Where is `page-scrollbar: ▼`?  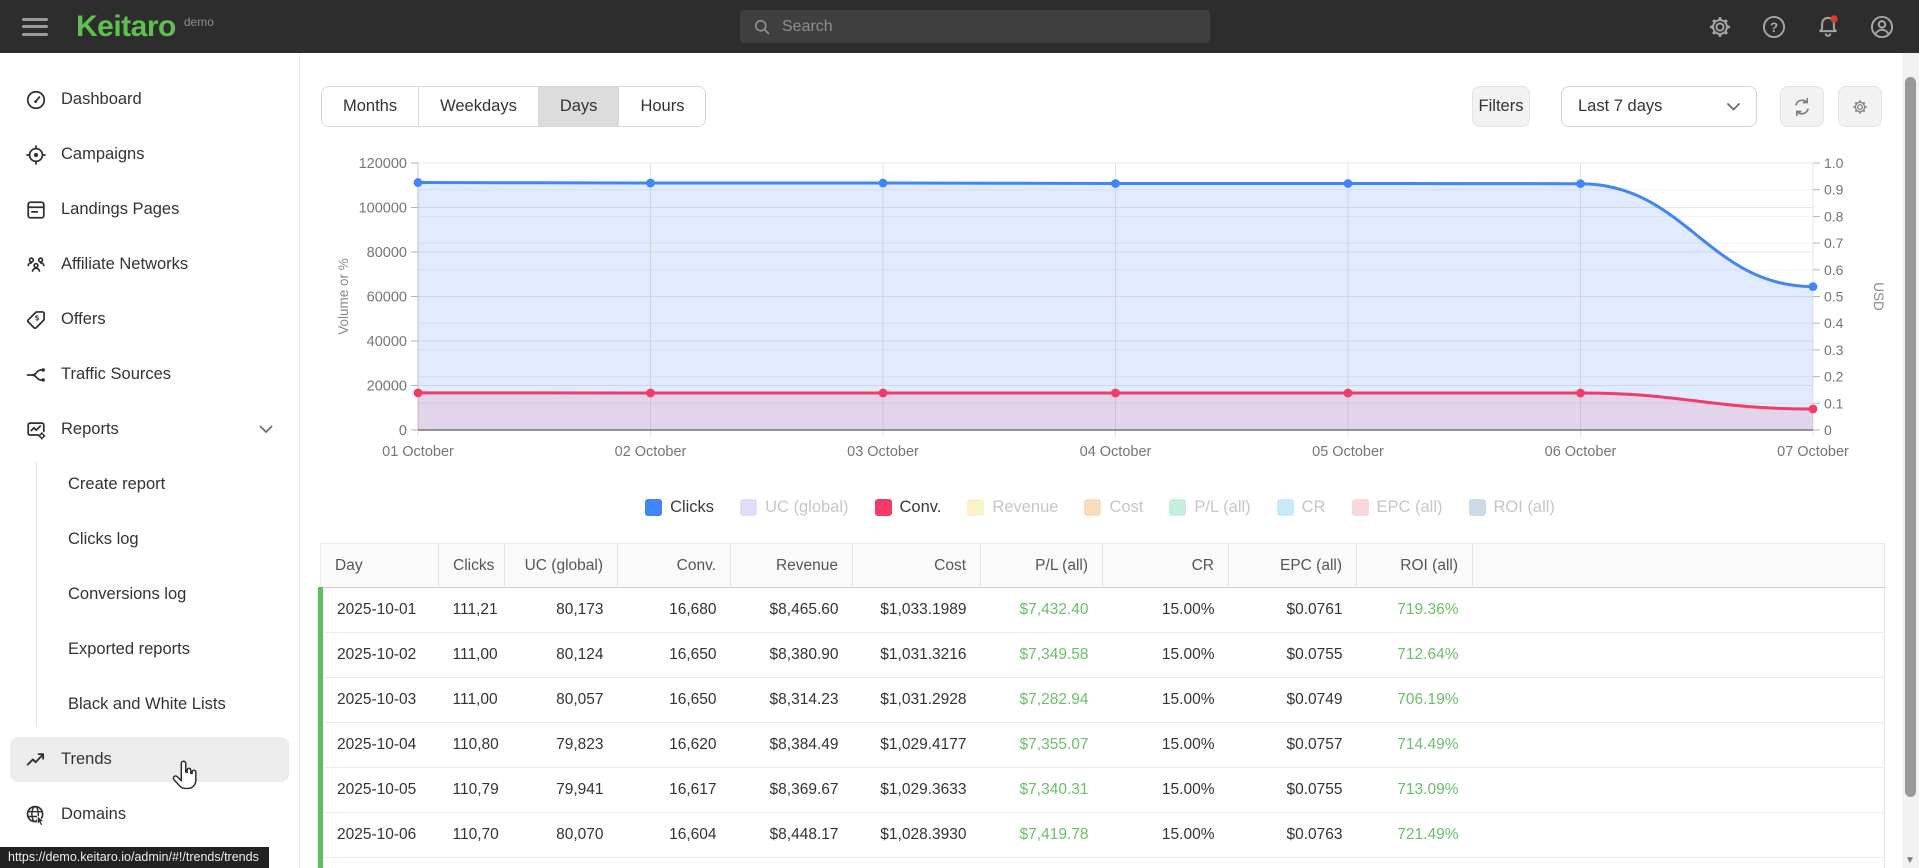 page-scrollbar: ▼ is located at coordinates (1910, 460).